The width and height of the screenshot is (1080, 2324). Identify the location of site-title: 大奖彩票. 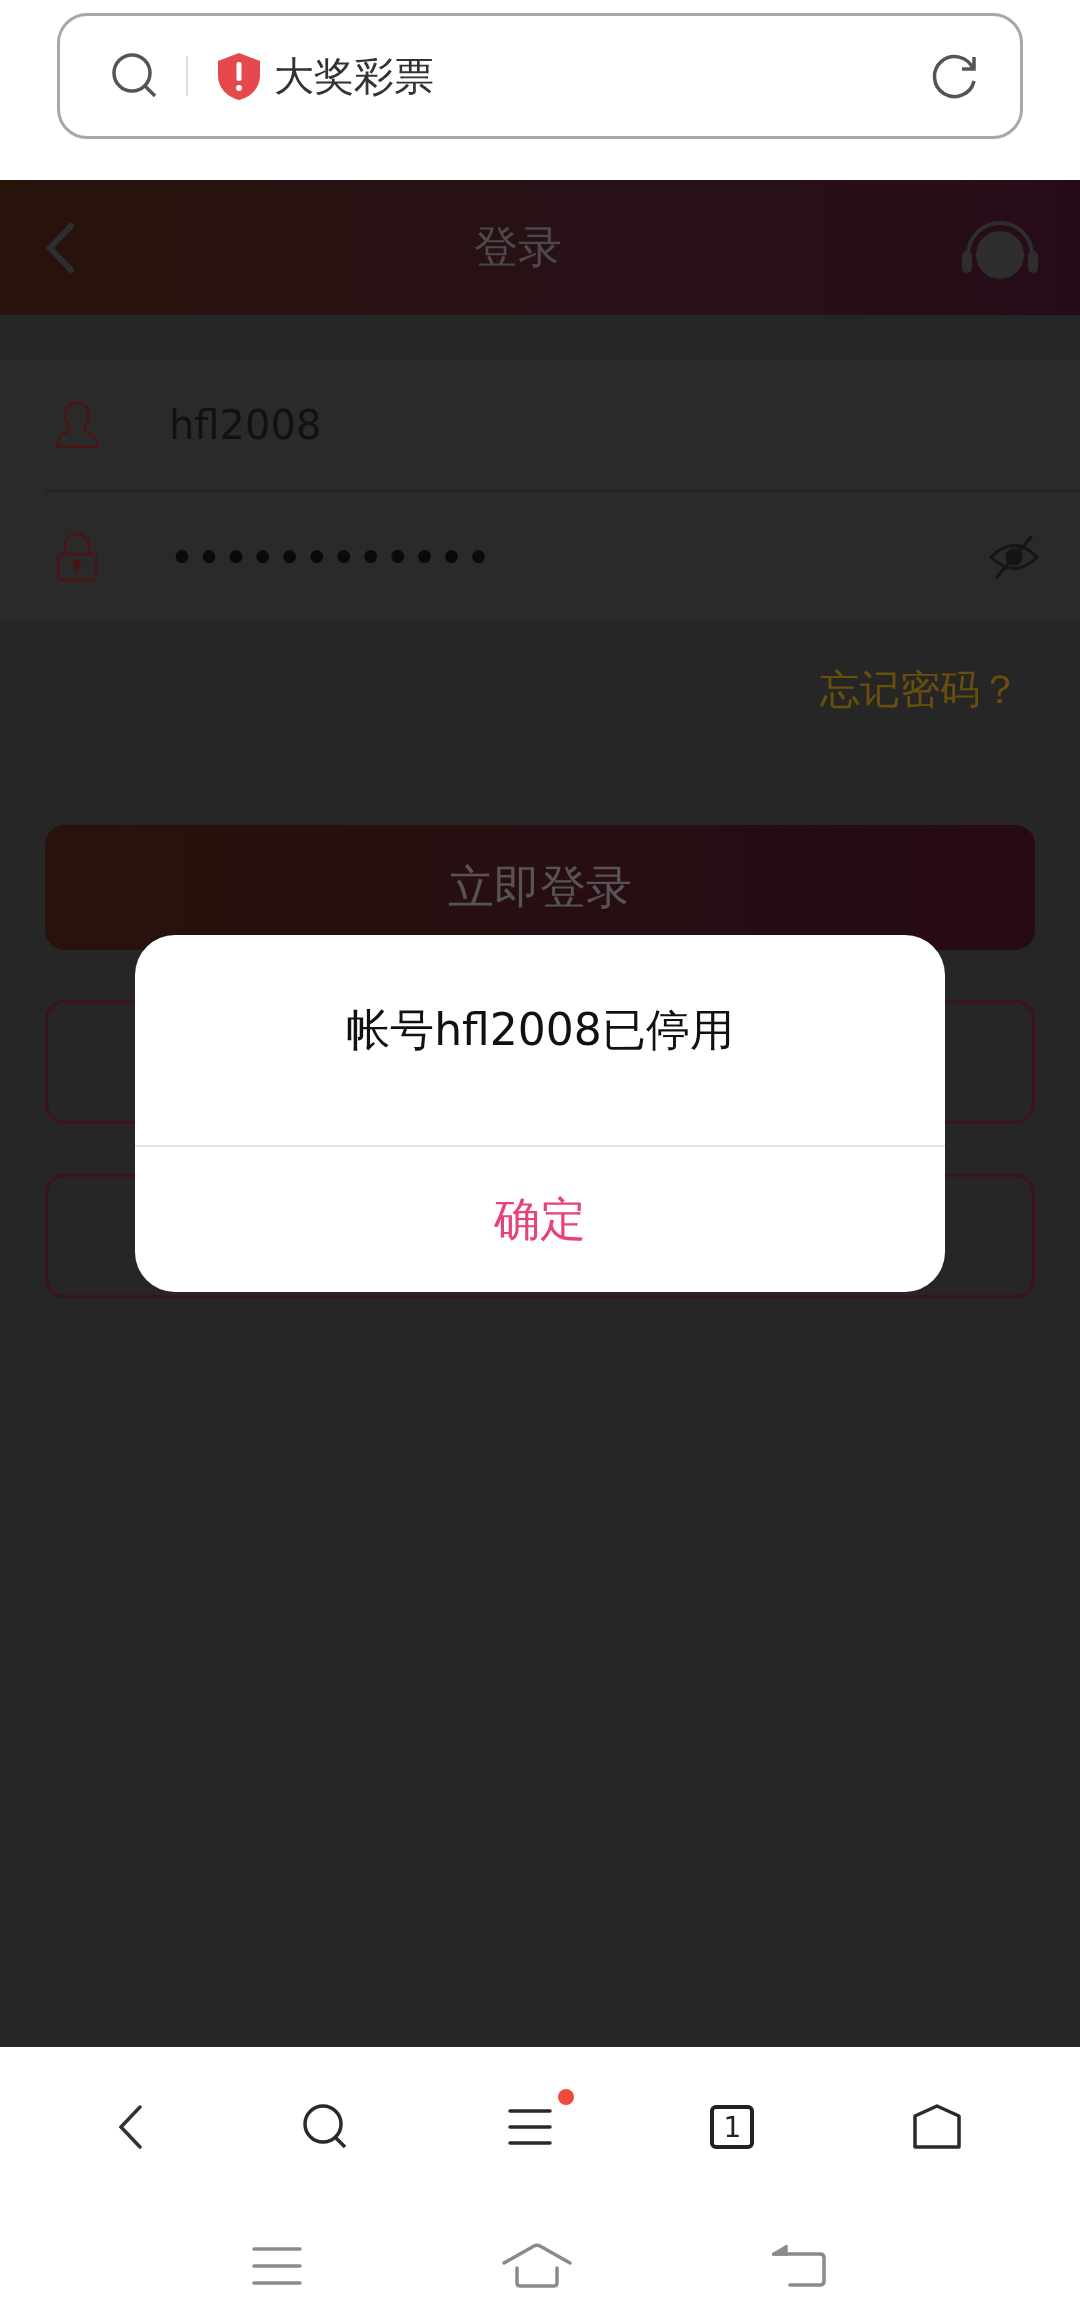
(354, 76).